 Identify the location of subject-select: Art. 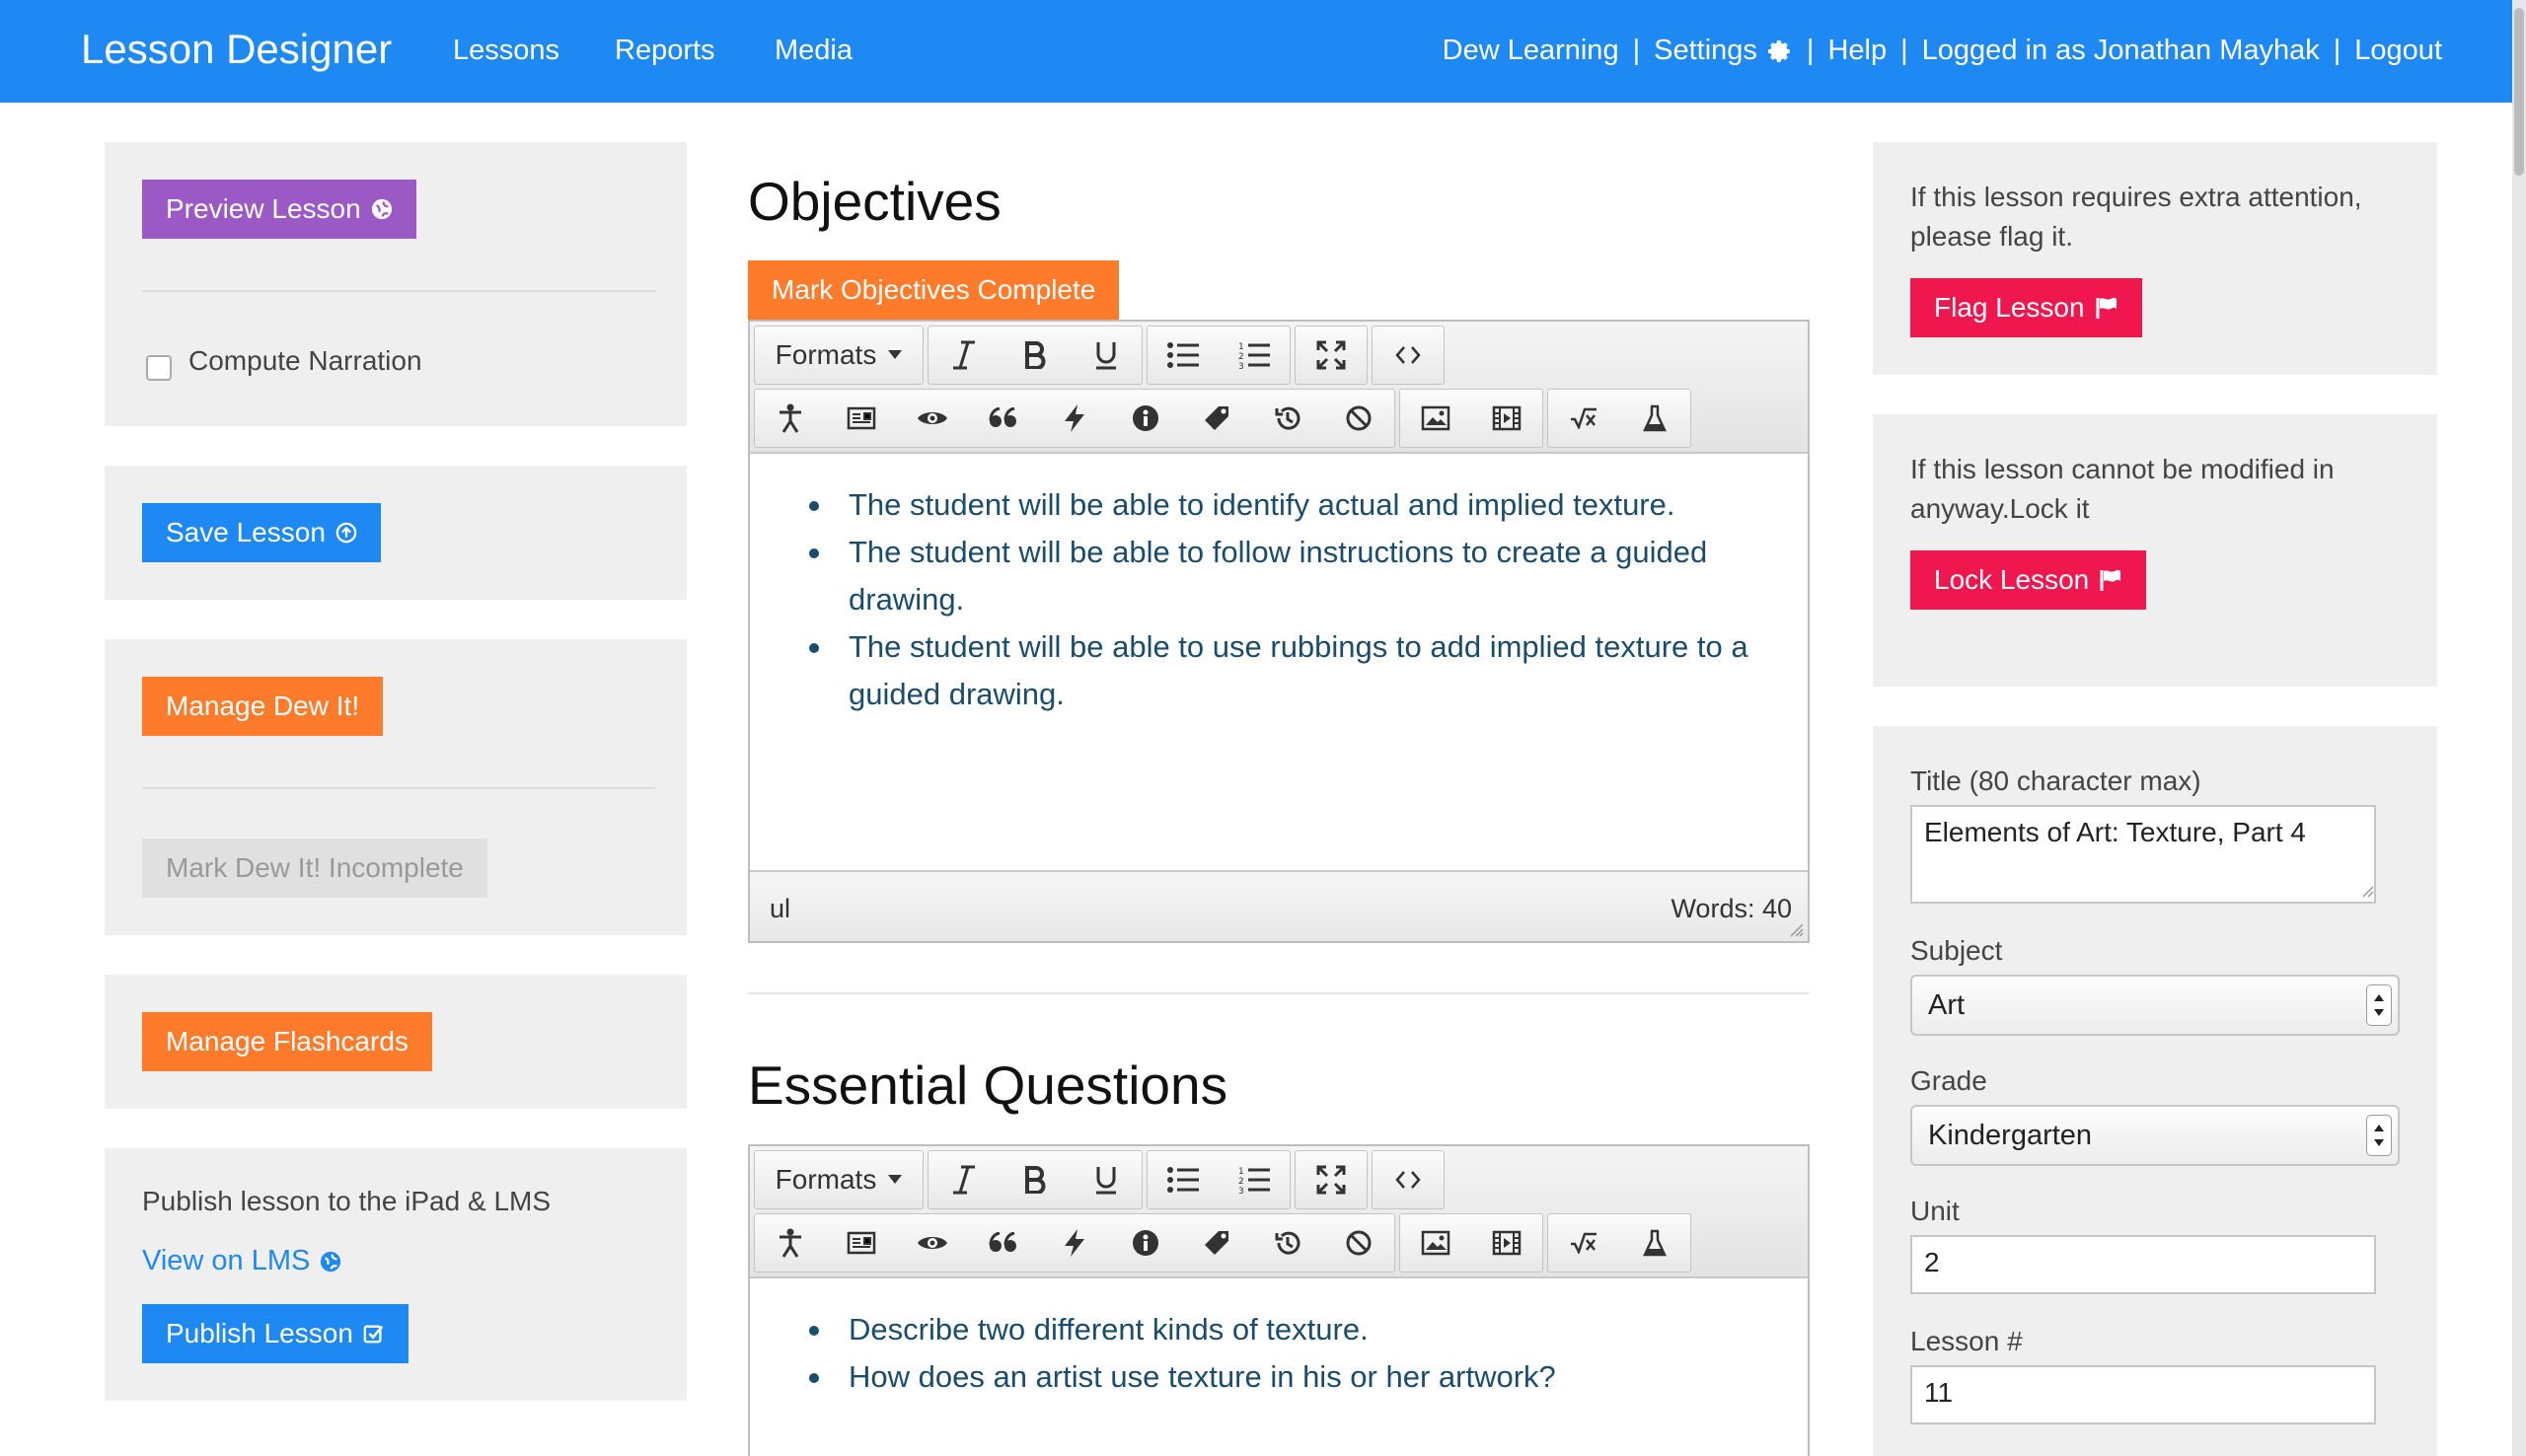
(2155, 1005).